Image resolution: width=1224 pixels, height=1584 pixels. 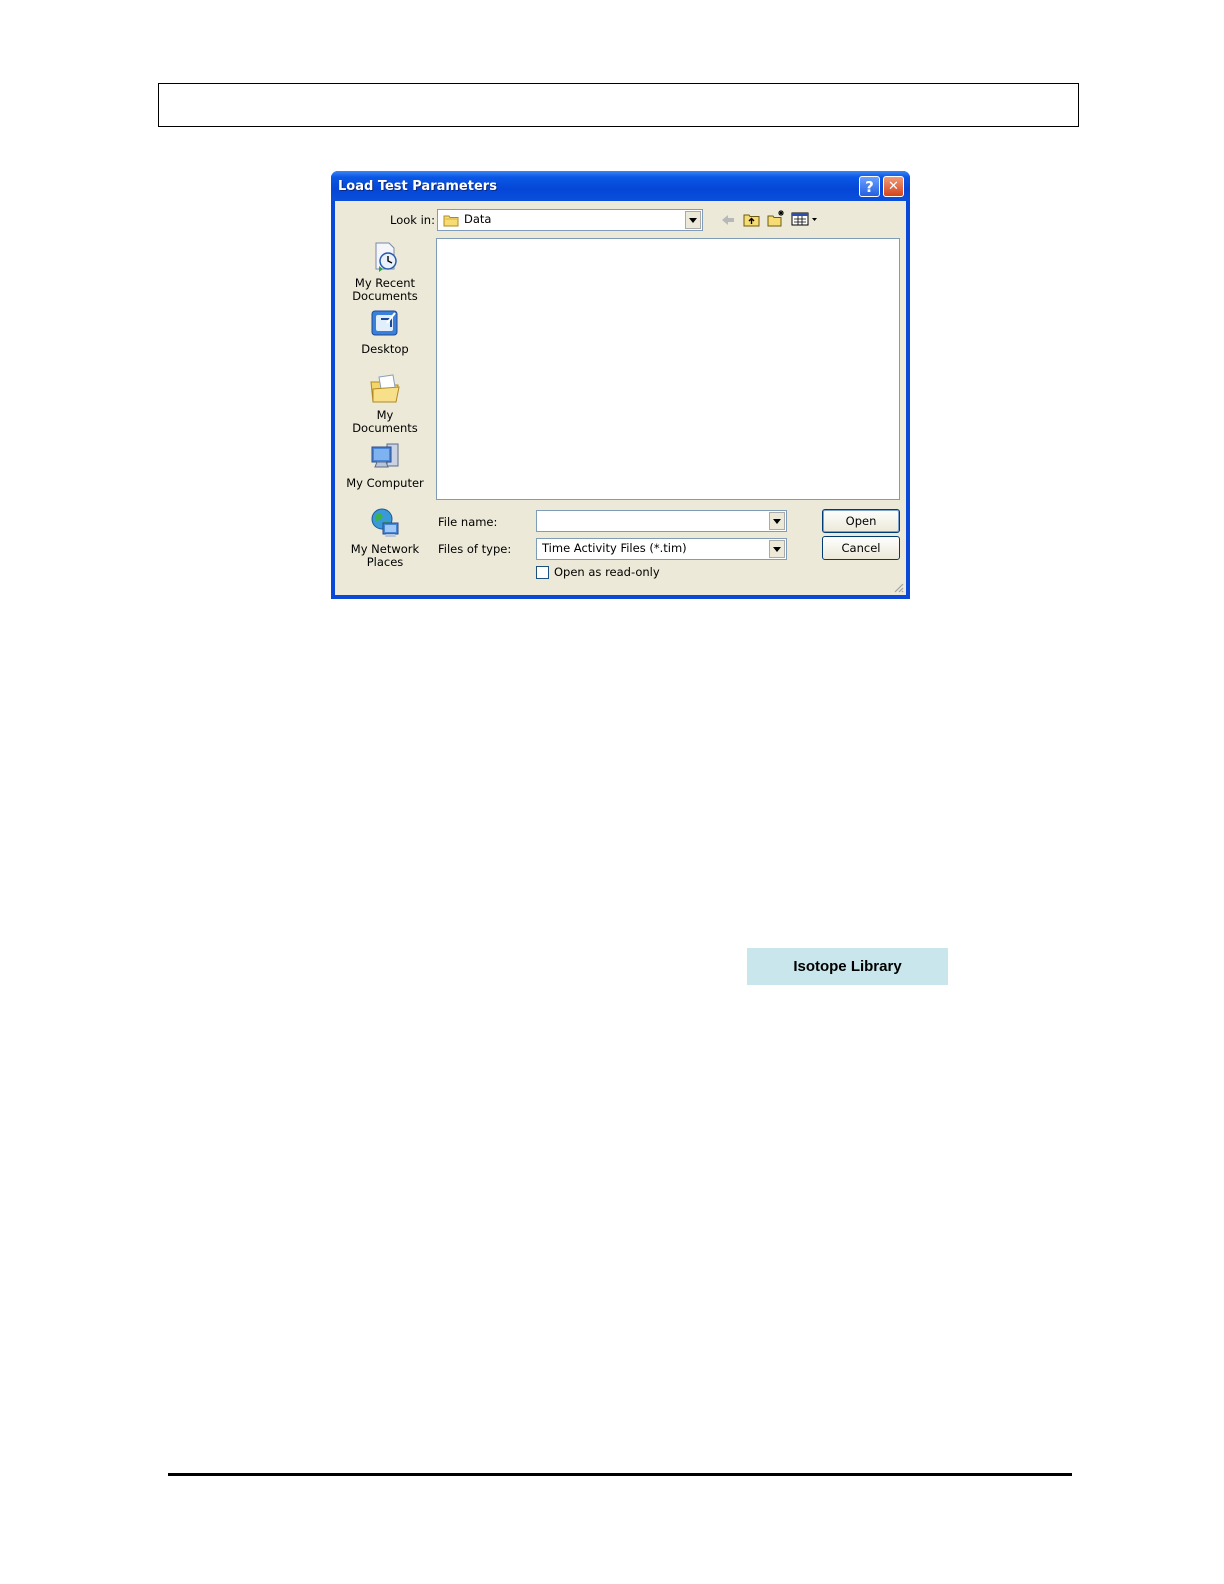 What do you see at coordinates (607, 572) in the screenshot?
I see `read-only-label: Open as read-only` at bounding box center [607, 572].